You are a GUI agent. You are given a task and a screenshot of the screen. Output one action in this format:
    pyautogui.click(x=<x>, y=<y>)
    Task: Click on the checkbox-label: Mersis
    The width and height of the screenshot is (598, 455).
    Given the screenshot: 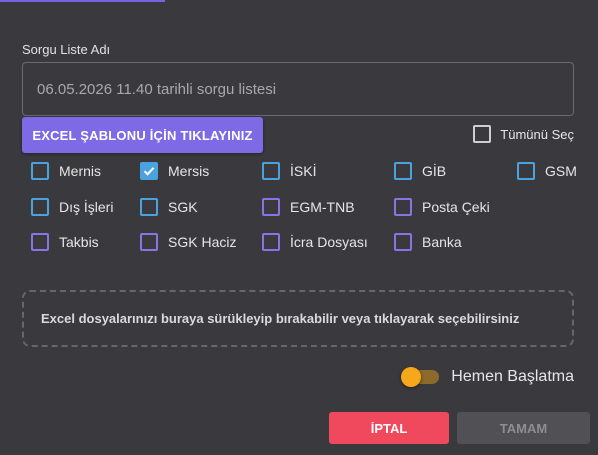 What is the action you would take?
    pyautogui.click(x=189, y=171)
    